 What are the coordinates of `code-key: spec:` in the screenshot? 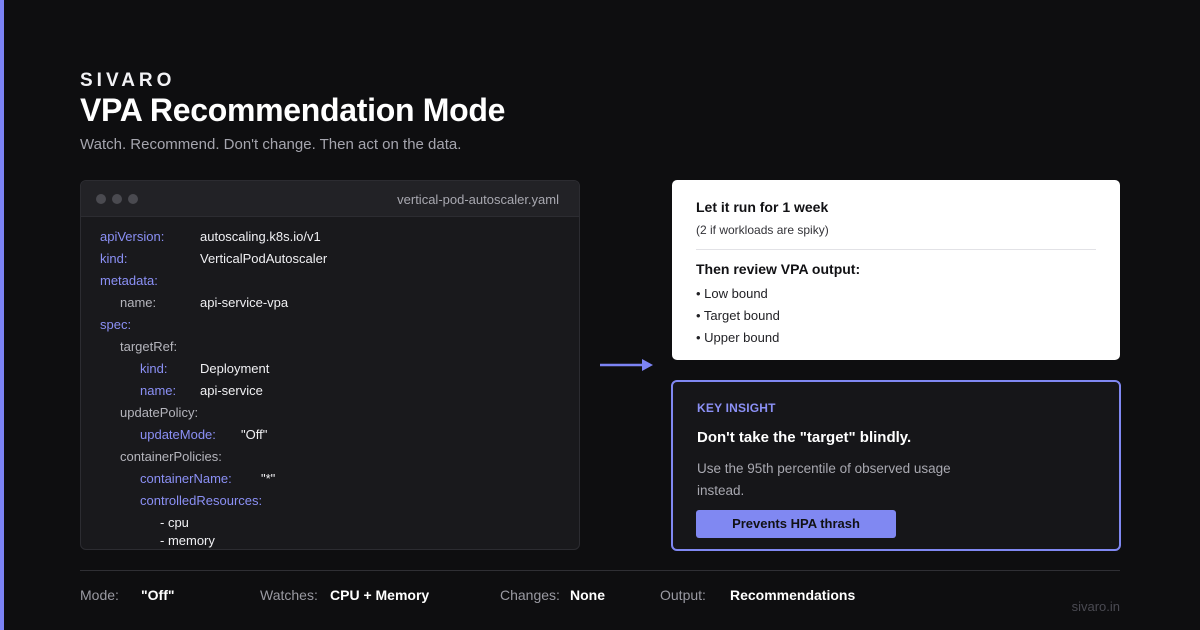 It's located at (116, 324).